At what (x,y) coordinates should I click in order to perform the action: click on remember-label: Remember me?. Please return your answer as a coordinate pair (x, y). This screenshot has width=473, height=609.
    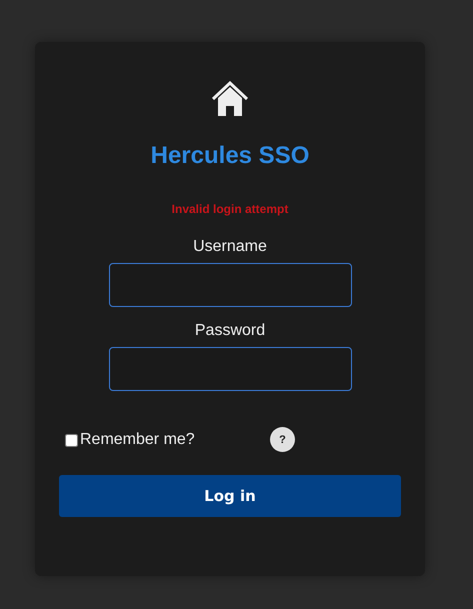
    Looking at the image, I should click on (137, 440).